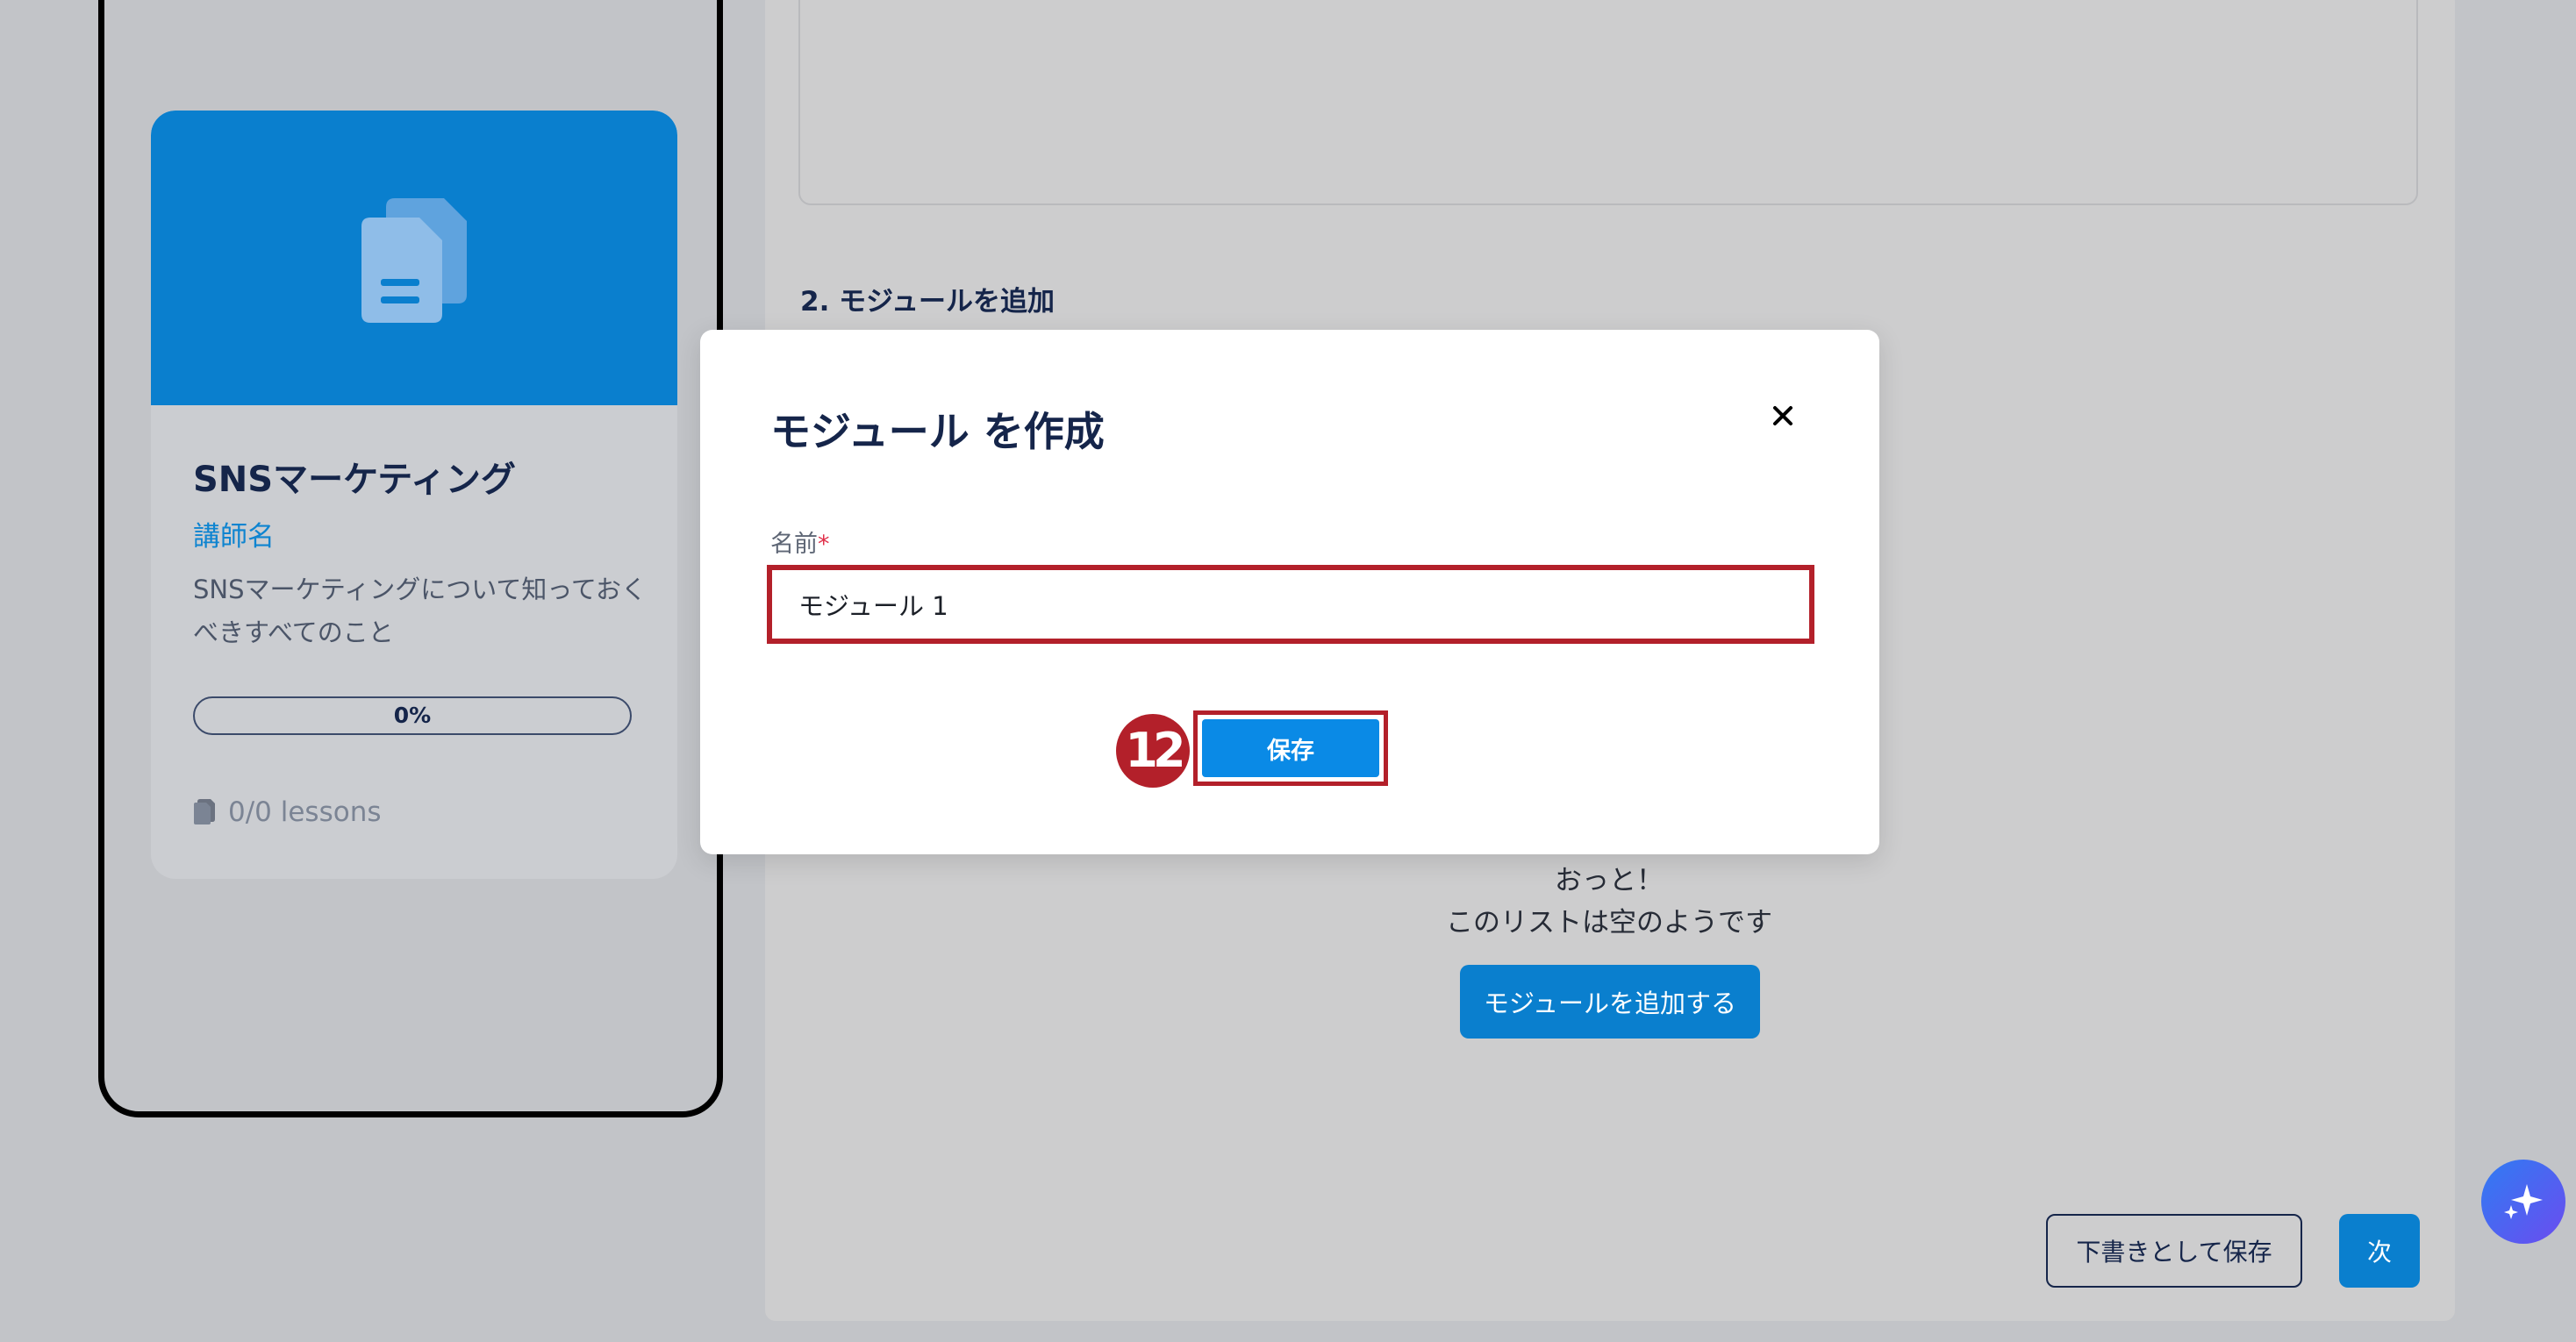  I want to click on progress-label: 0%, so click(412, 715).